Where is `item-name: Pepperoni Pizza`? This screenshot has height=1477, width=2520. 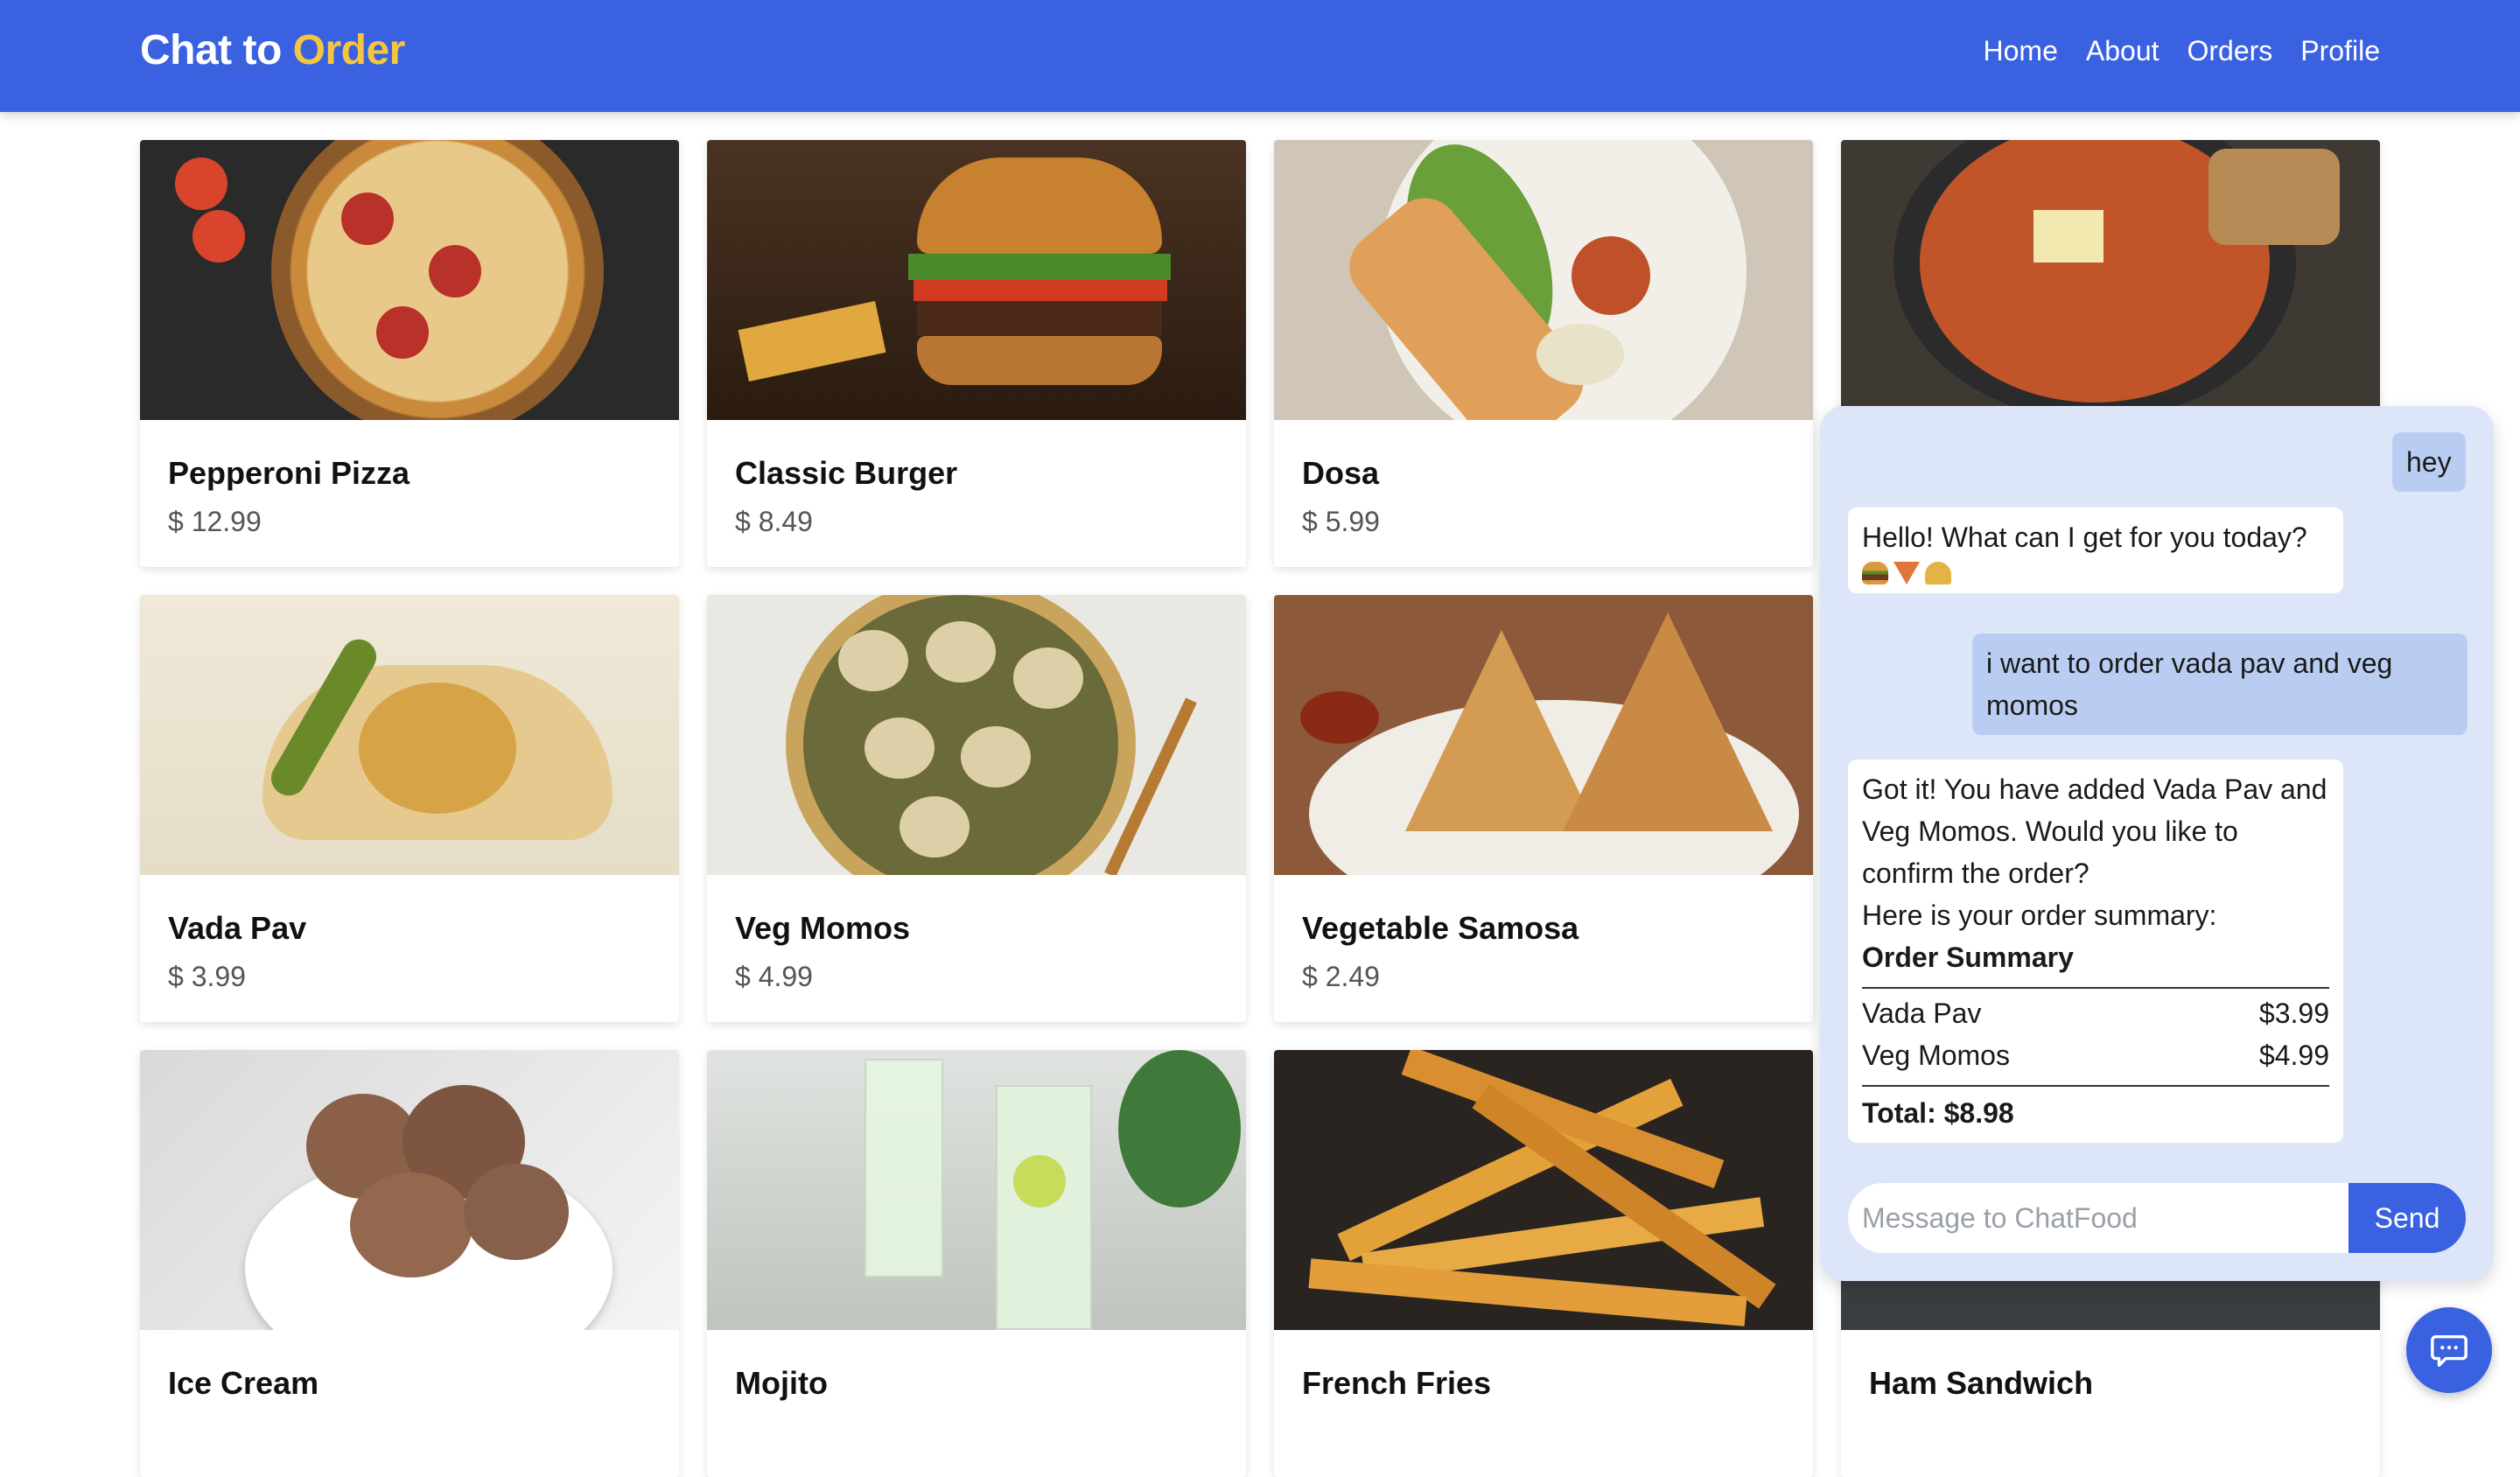 item-name: Pepperoni Pizza is located at coordinates (289, 473).